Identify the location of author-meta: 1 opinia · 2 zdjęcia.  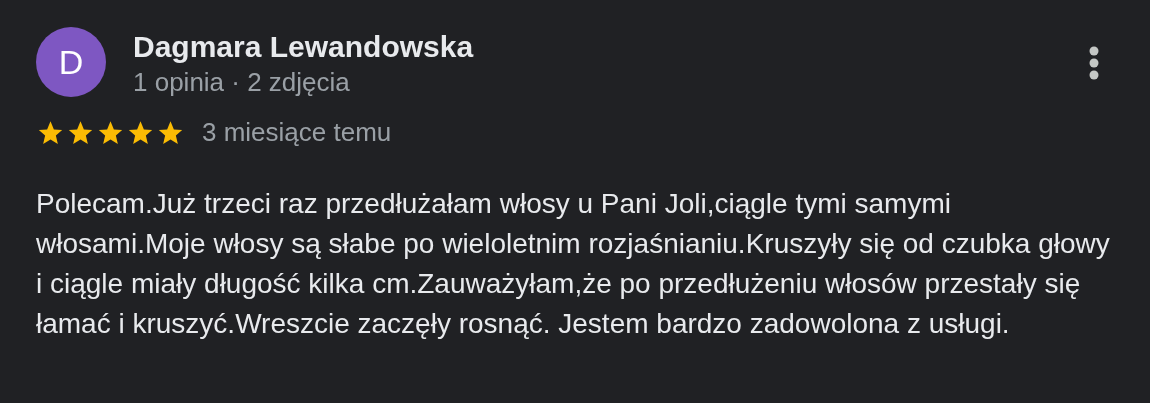
(242, 82).